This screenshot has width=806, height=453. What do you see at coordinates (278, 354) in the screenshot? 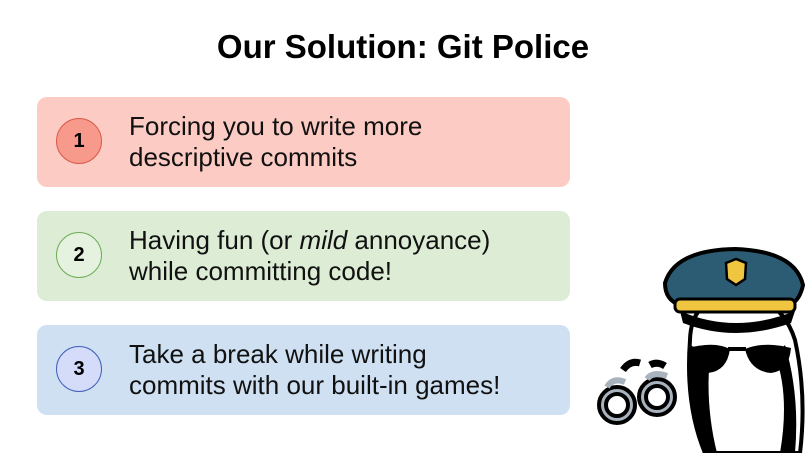
I see `card-3-line-1: Take a break while writing` at bounding box center [278, 354].